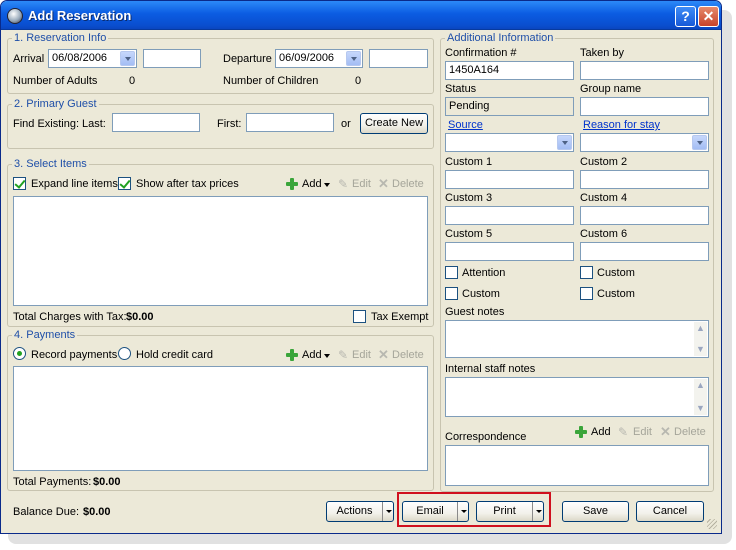  What do you see at coordinates (621, 125) in the screenshot?
I see `reason-for-stay-link: Reason for stay` at bounding box center [621, 125].